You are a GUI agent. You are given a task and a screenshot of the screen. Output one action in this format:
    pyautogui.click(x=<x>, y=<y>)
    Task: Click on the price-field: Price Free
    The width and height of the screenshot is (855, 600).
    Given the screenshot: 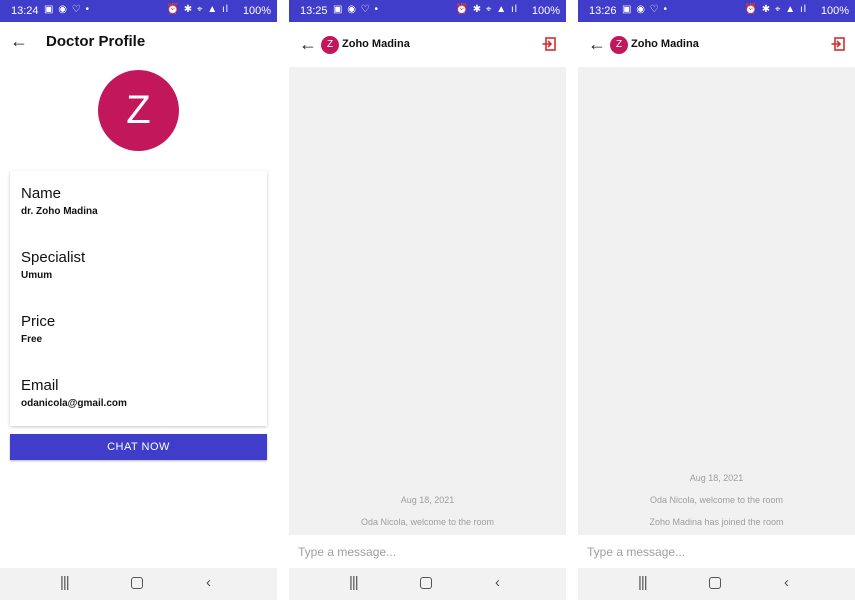 What is the action you would take?
    pyautogui.click(x=38, y=329)
    